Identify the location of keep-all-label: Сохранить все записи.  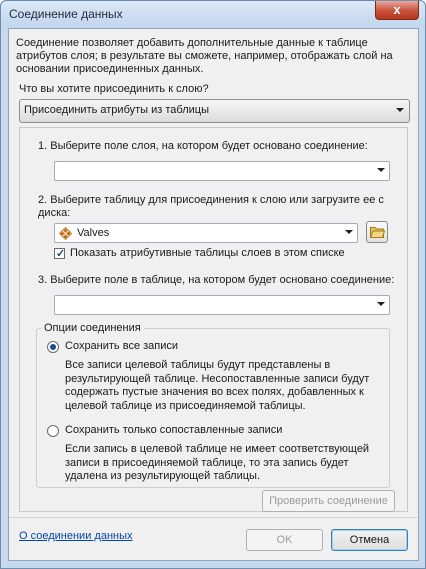
(121, 346).